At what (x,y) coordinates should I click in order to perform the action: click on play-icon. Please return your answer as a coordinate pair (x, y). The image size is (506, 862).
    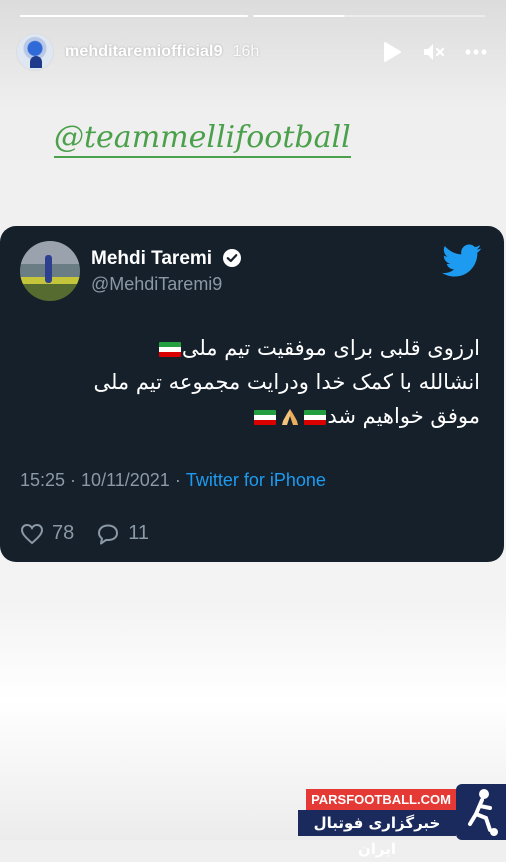
    Looking at the image, I should click on (392, 52).